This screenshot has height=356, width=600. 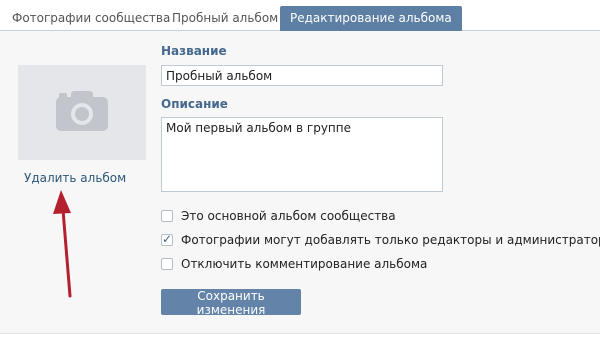 I want to click on album-description-input: Мой первый альбом в группе, so click(x=302, y=154).